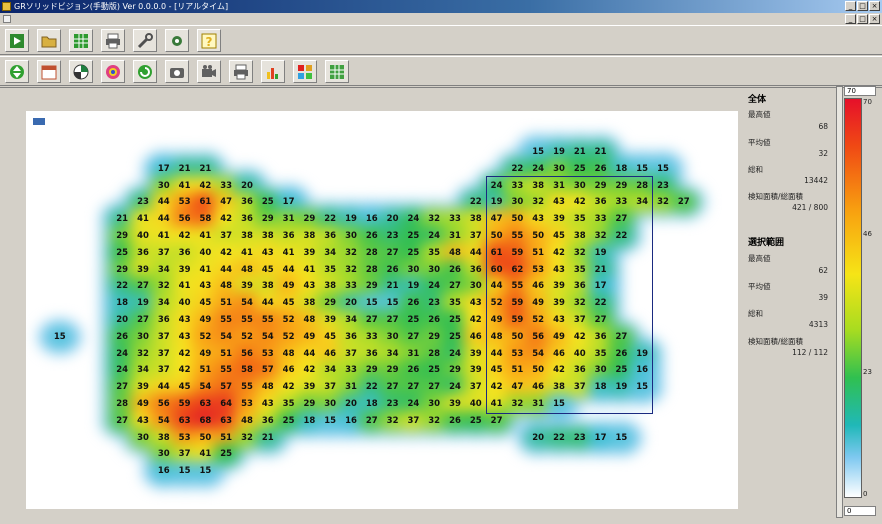 Image resolution: width=882 pixels, height=524 pixels. I want to click on maximize-button: □, so click(862, 6).